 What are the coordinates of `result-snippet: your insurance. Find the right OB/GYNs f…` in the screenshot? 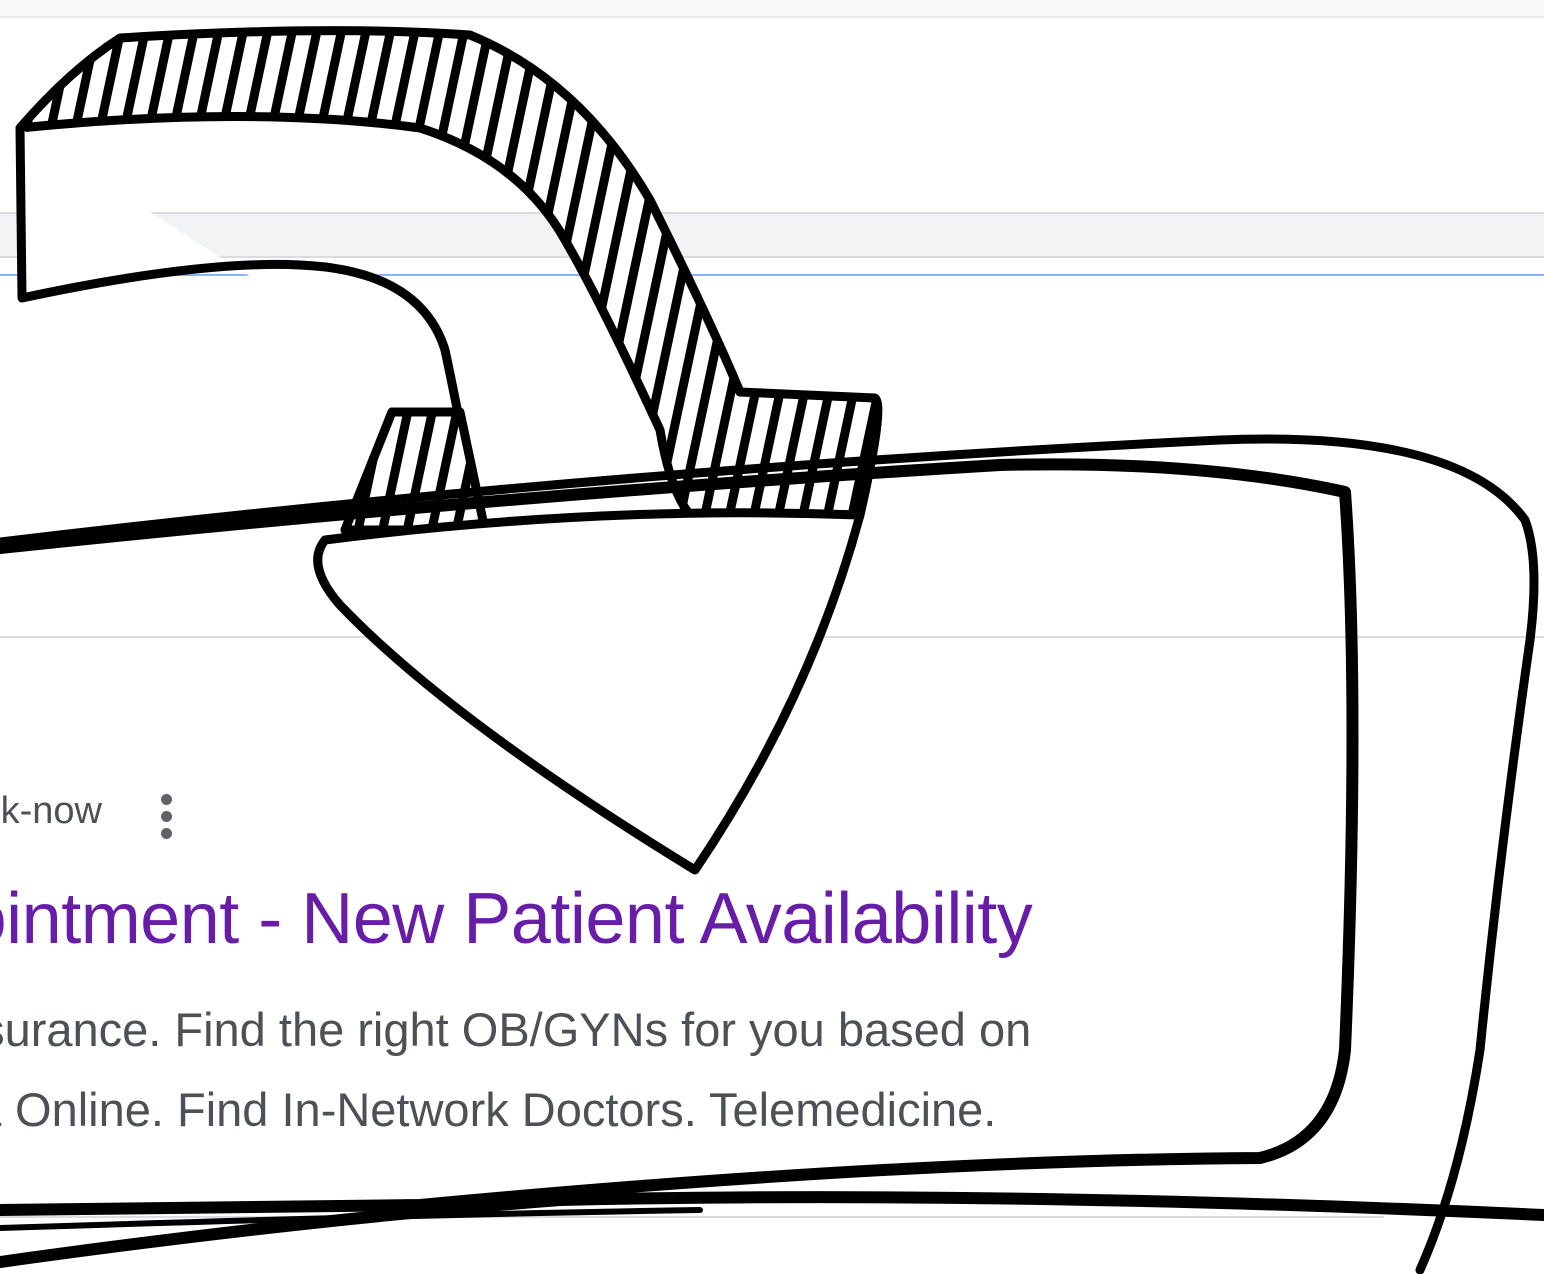 It's located at (515, 1070).